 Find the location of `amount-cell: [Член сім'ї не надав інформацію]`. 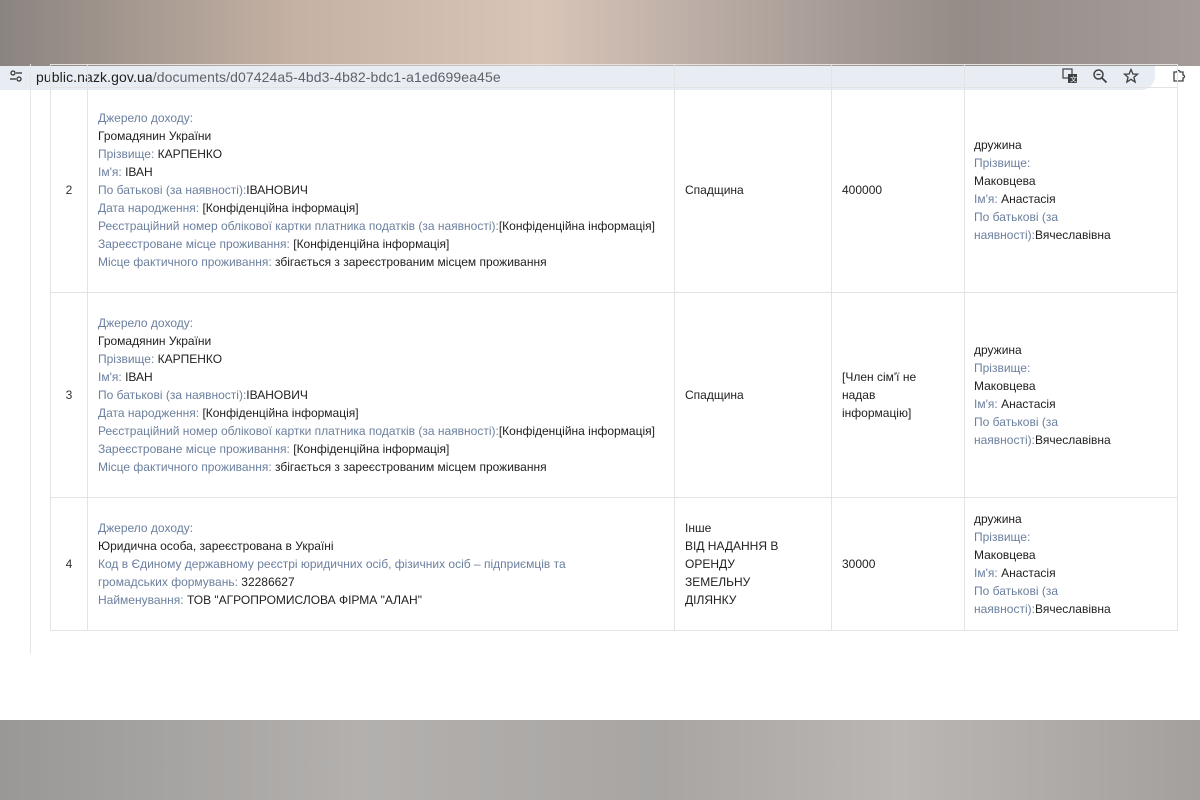

amount-cell: [Член сім'ї не надав інформацію] is located at coordinates (898, 395).